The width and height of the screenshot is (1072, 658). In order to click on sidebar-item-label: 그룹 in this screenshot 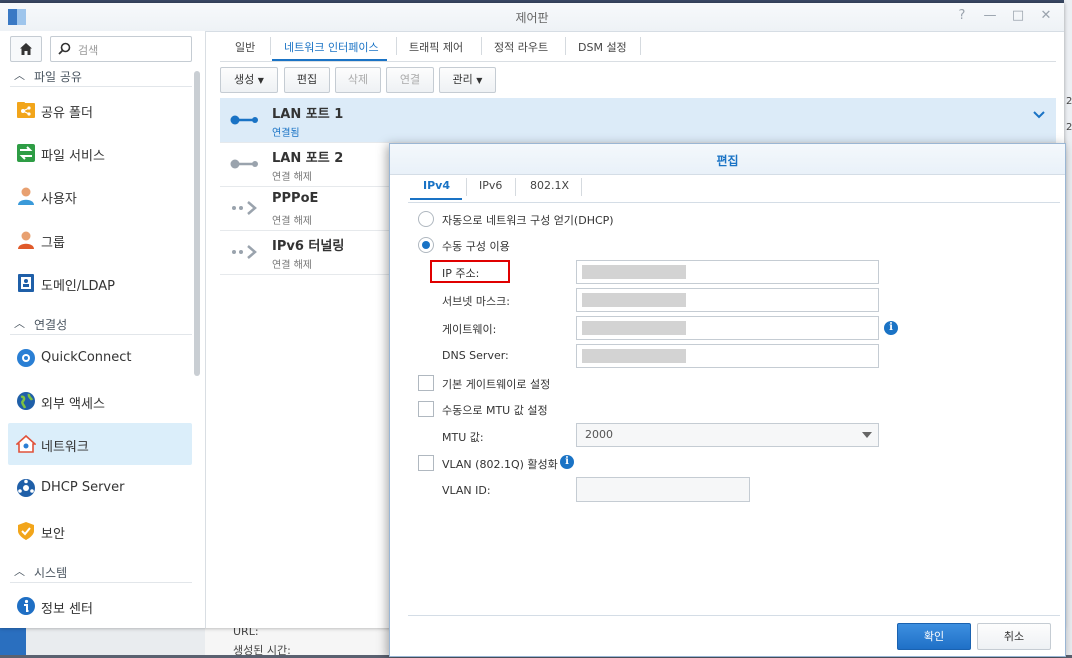, I will do `click(53, 243)`.